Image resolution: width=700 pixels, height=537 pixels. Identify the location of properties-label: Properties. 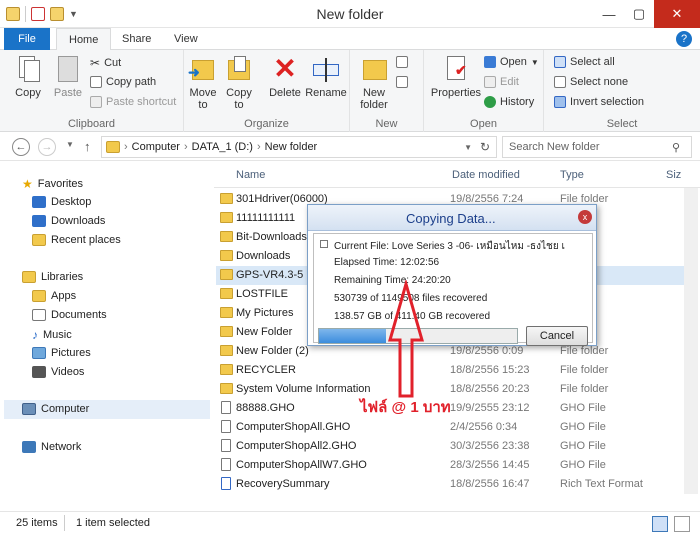
(456, 93).